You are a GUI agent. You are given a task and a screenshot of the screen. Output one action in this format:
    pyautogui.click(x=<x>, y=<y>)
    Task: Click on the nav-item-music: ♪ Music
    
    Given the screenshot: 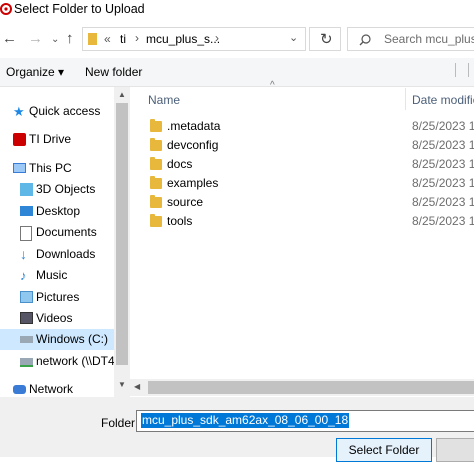 What is the action you would take?
    pyautogui.click(x=57, y=275)
    